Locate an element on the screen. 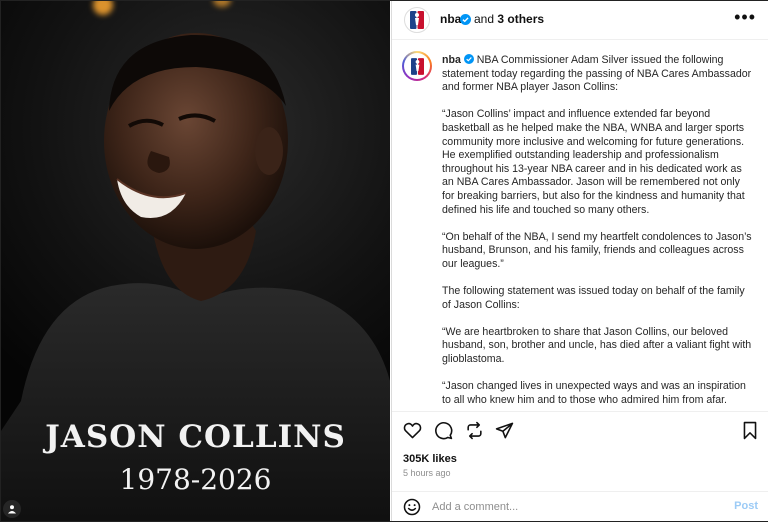  share-icon is located at coordinates (504, 430).